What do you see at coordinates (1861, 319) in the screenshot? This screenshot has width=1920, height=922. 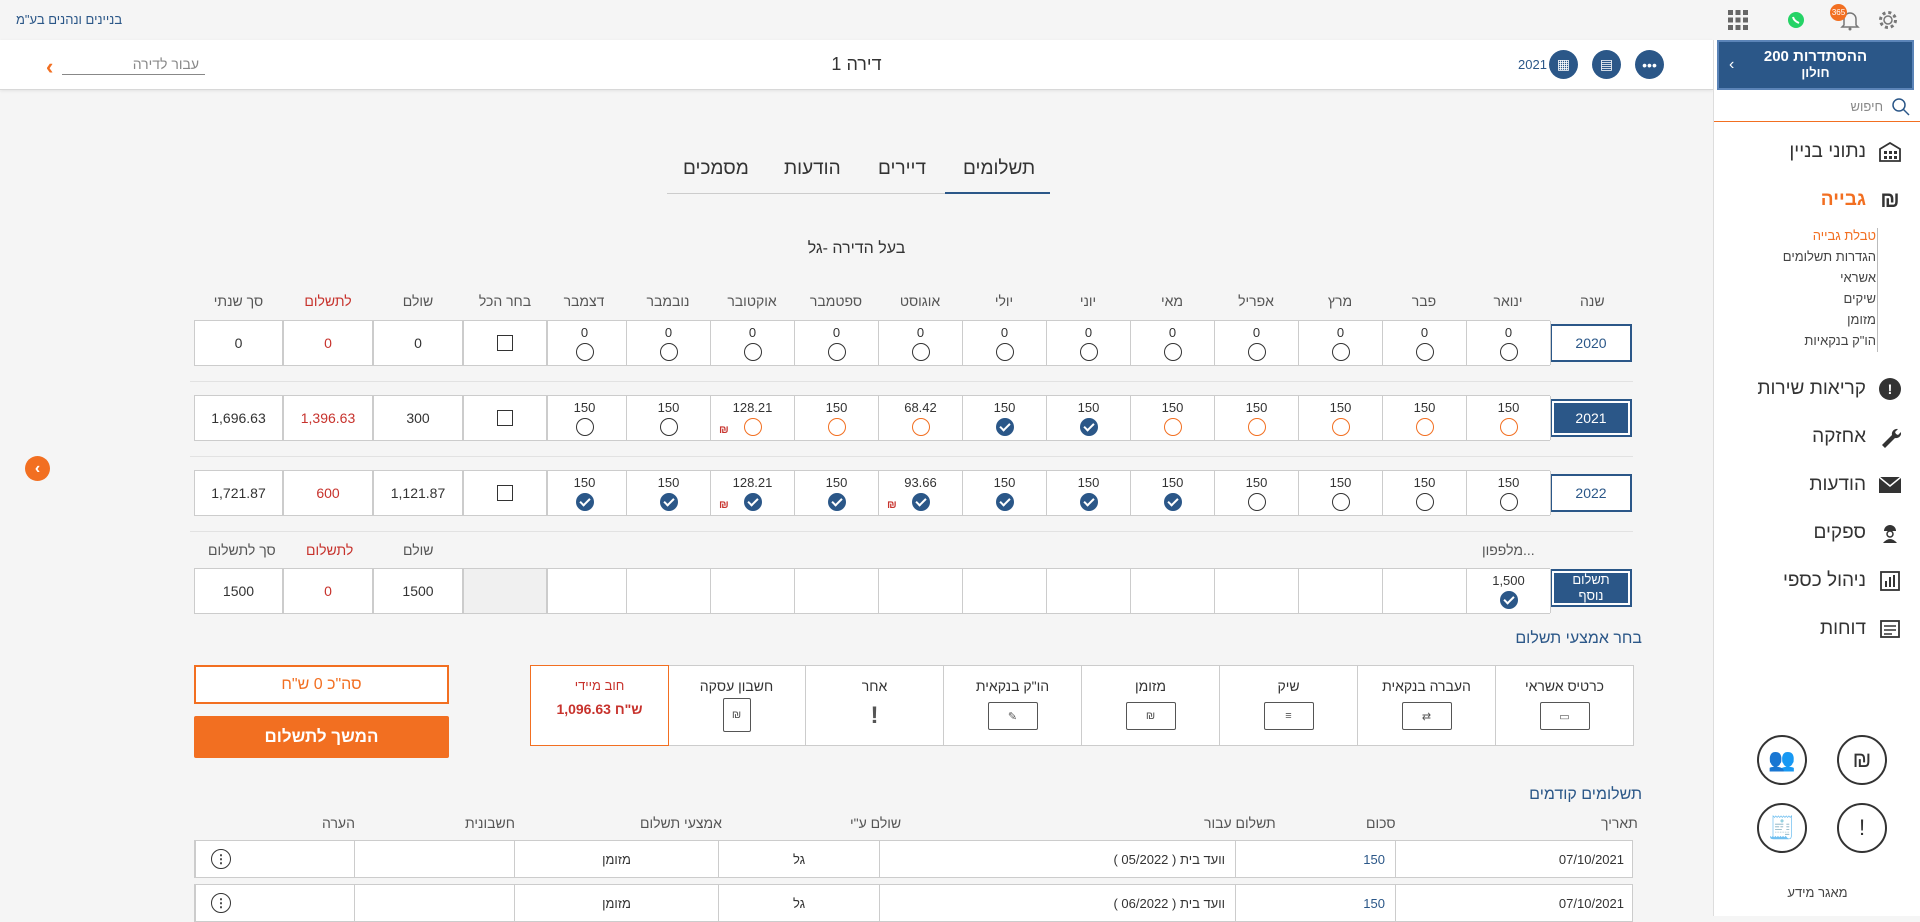 I see `subitem-cash: מזומן` at bounding box center [1861, 319].